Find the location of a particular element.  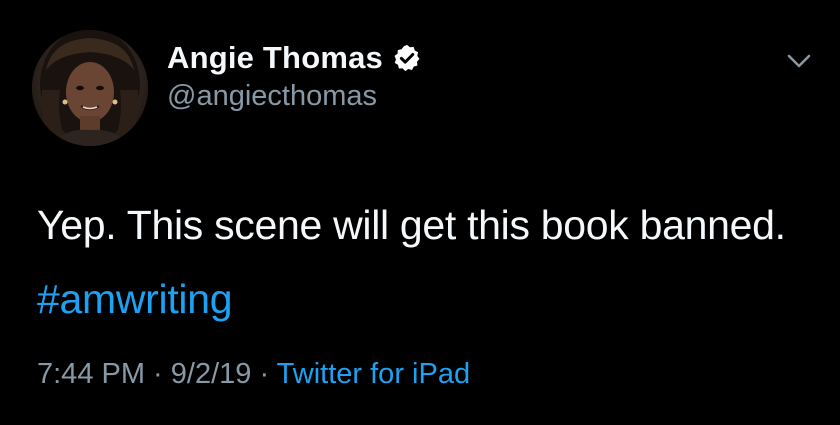

tweet-source-link: Twitter for iPad is located at coordinates (373, 374).